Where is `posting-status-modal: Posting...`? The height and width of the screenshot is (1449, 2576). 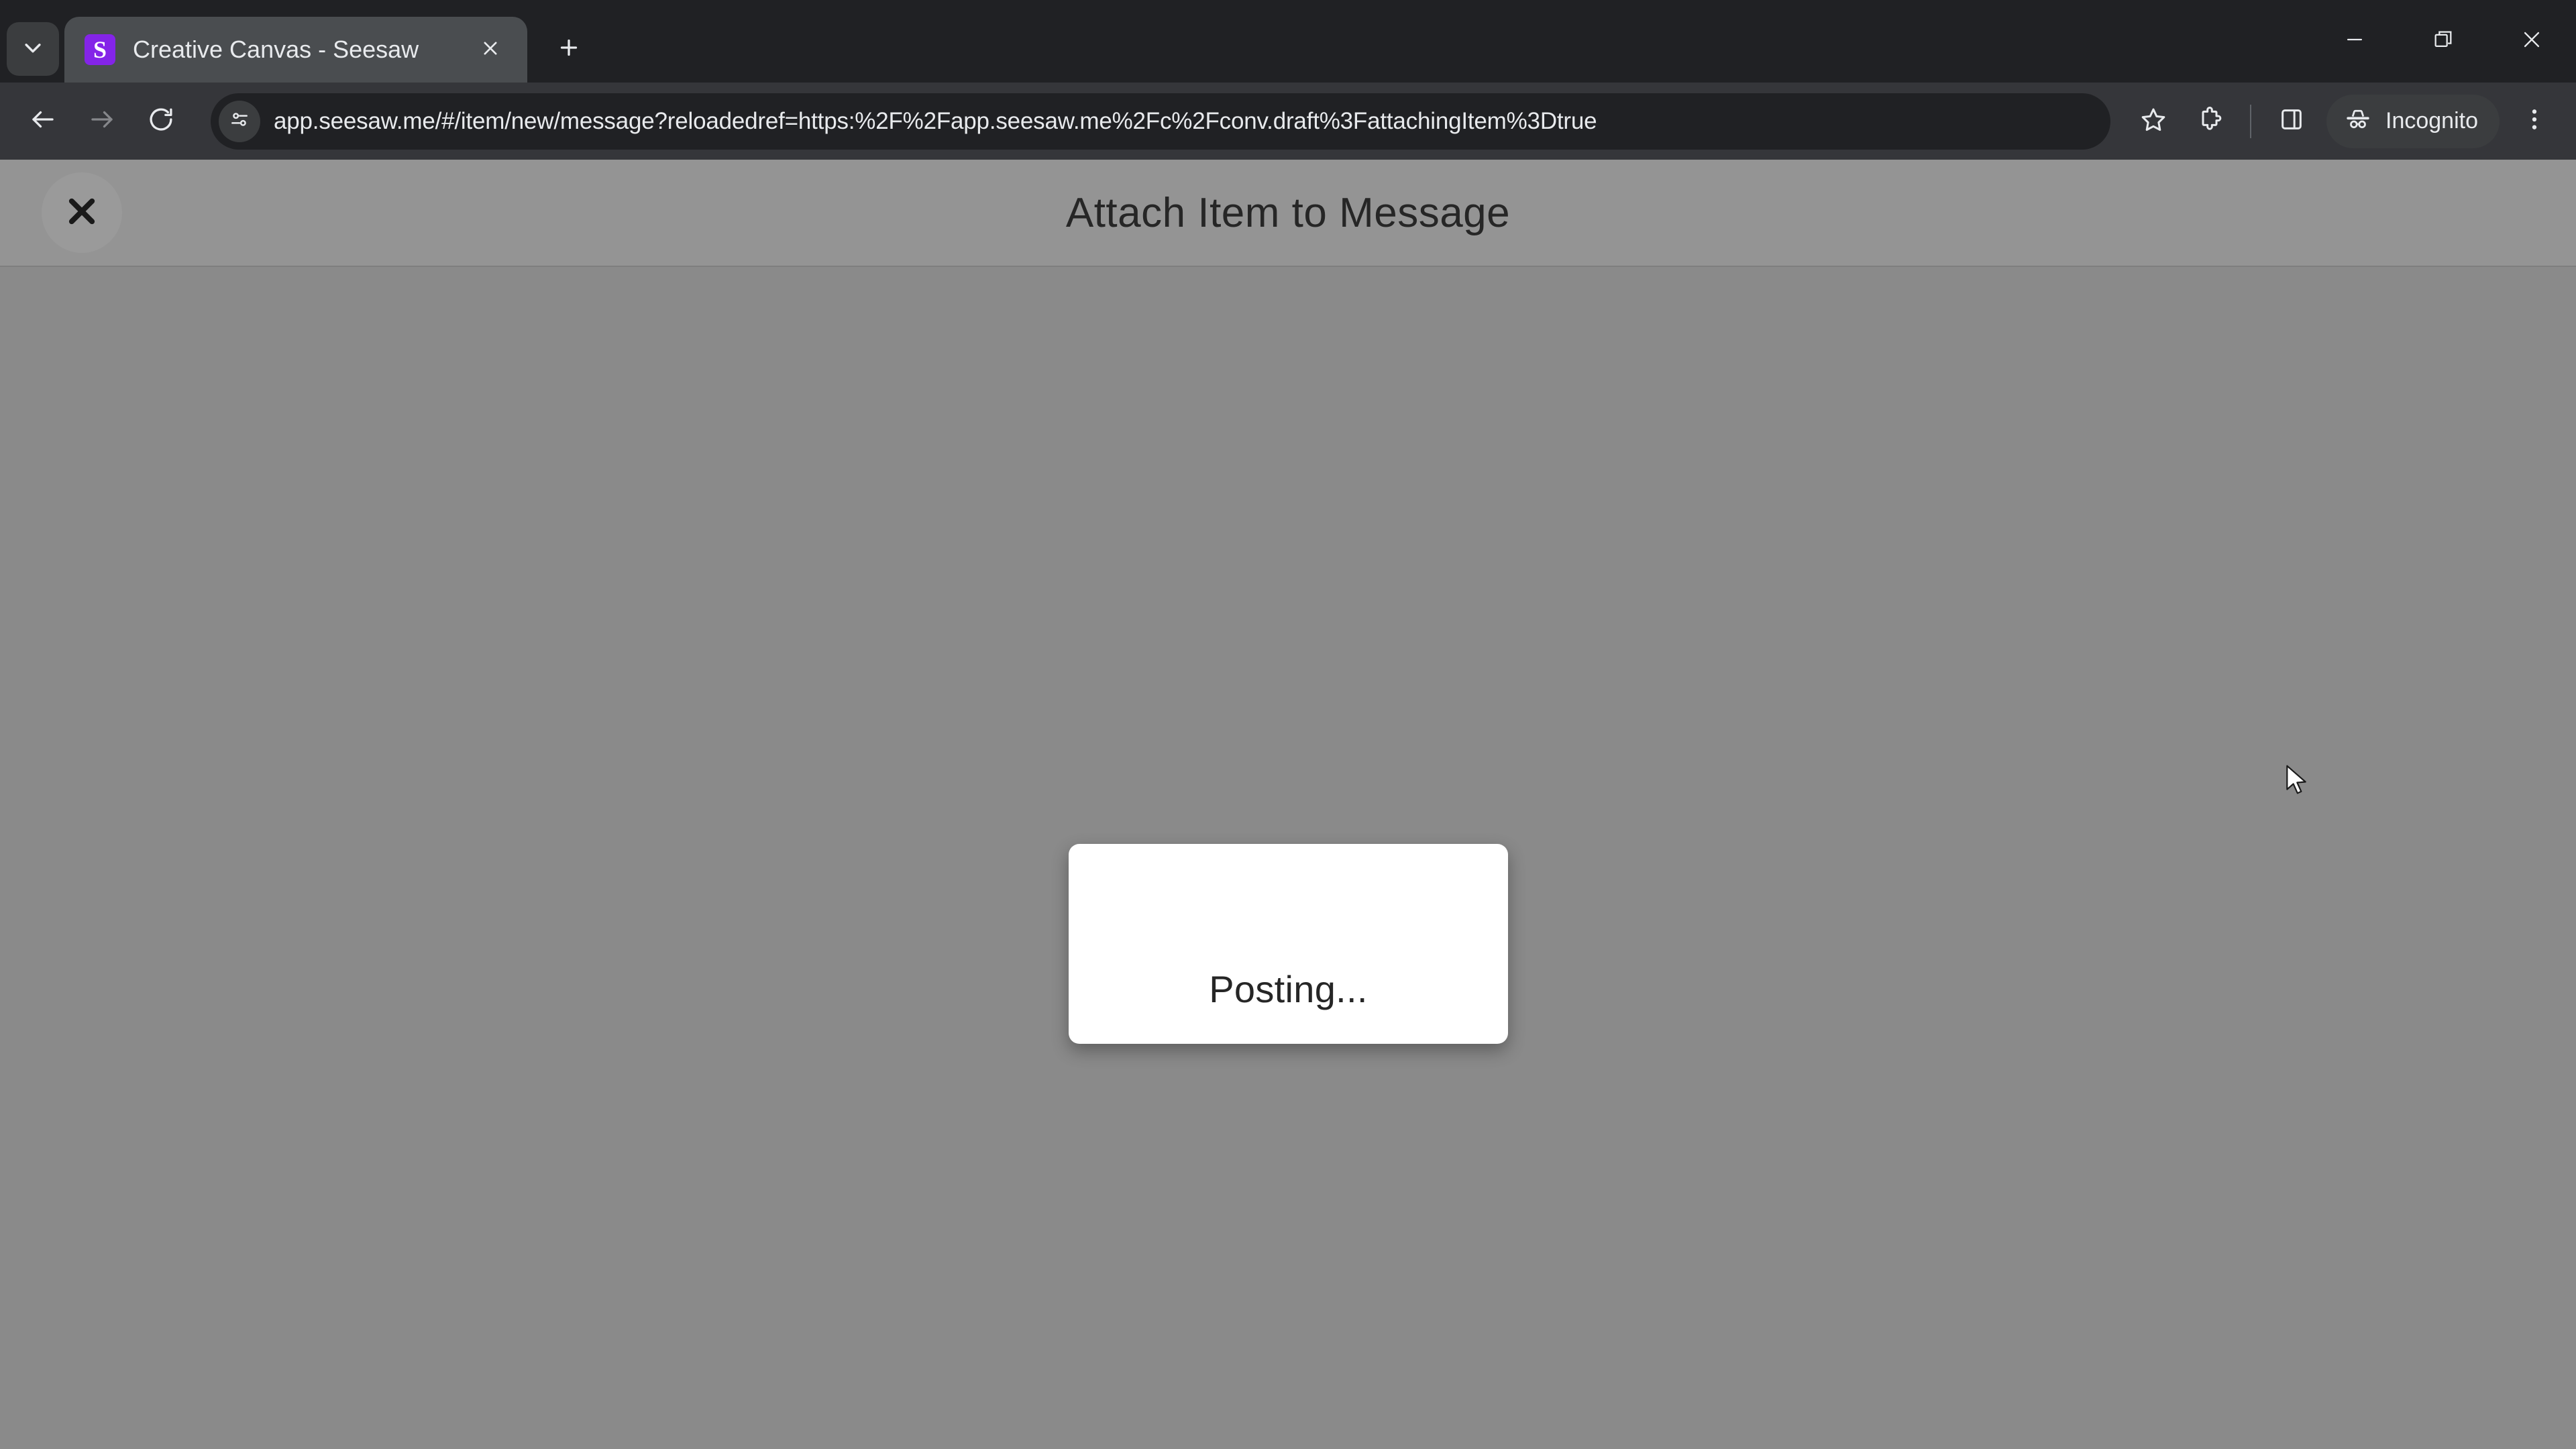 posting-status-modal: Posting... is located at coordinates (1288, 944).